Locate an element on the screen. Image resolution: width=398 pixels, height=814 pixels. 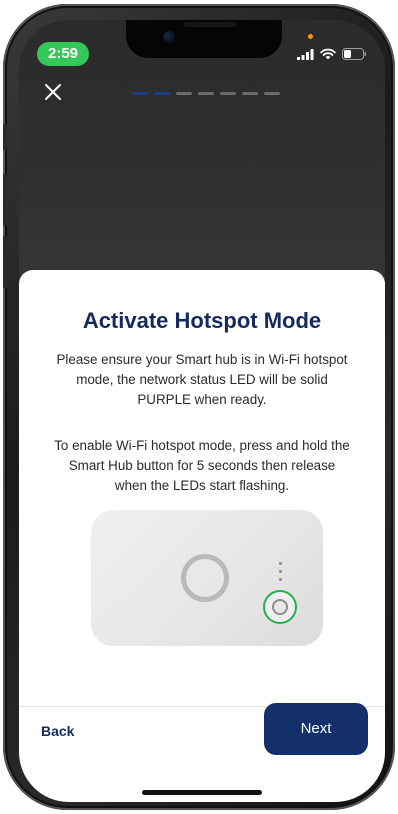
smart-hub-illustration is located at coordinates (207, 578).